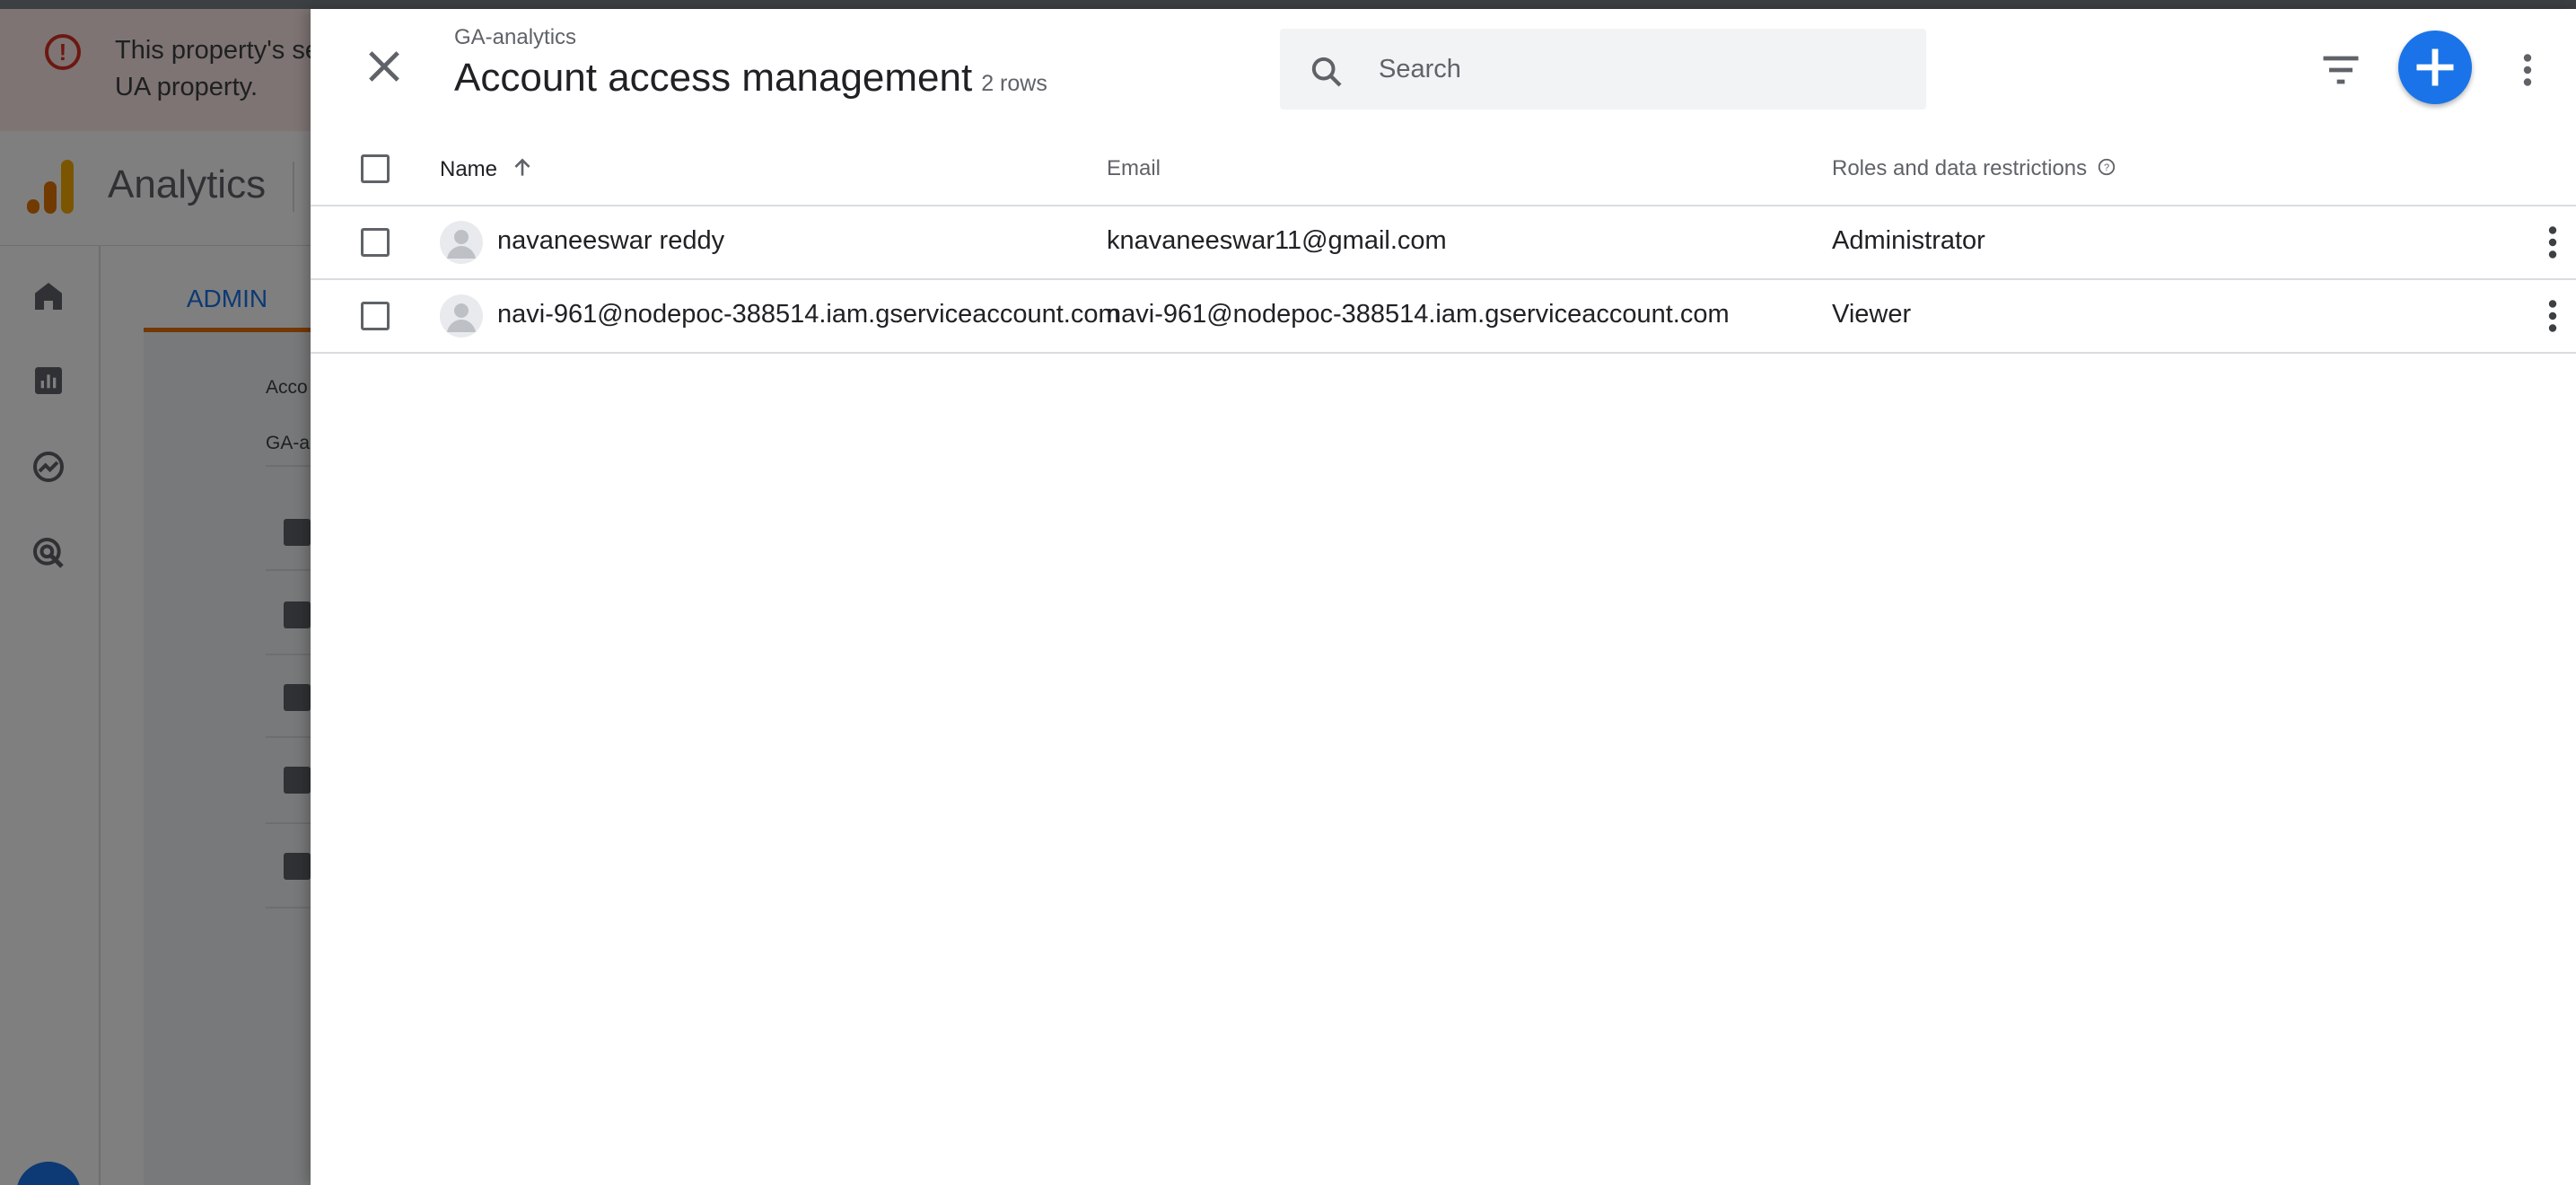 The image size is (2576, 1185). What do you see at coordinates (1277, 240) in the screenshot?
I see `user-email: knavaneeswar11@gmail.com` at bounding box center [1277, 240].